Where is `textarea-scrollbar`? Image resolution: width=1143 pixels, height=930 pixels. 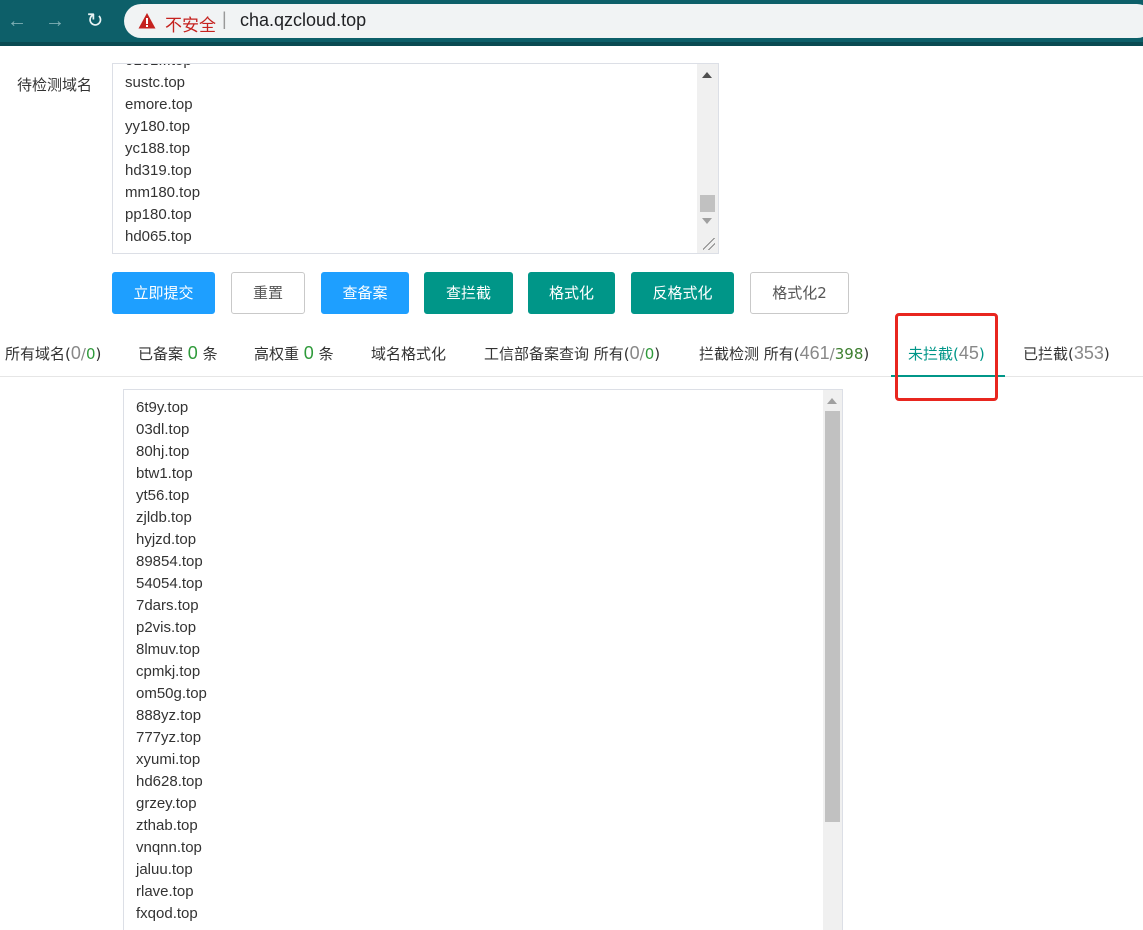 textarea-scrollbar is located at coordinates (707, 158).